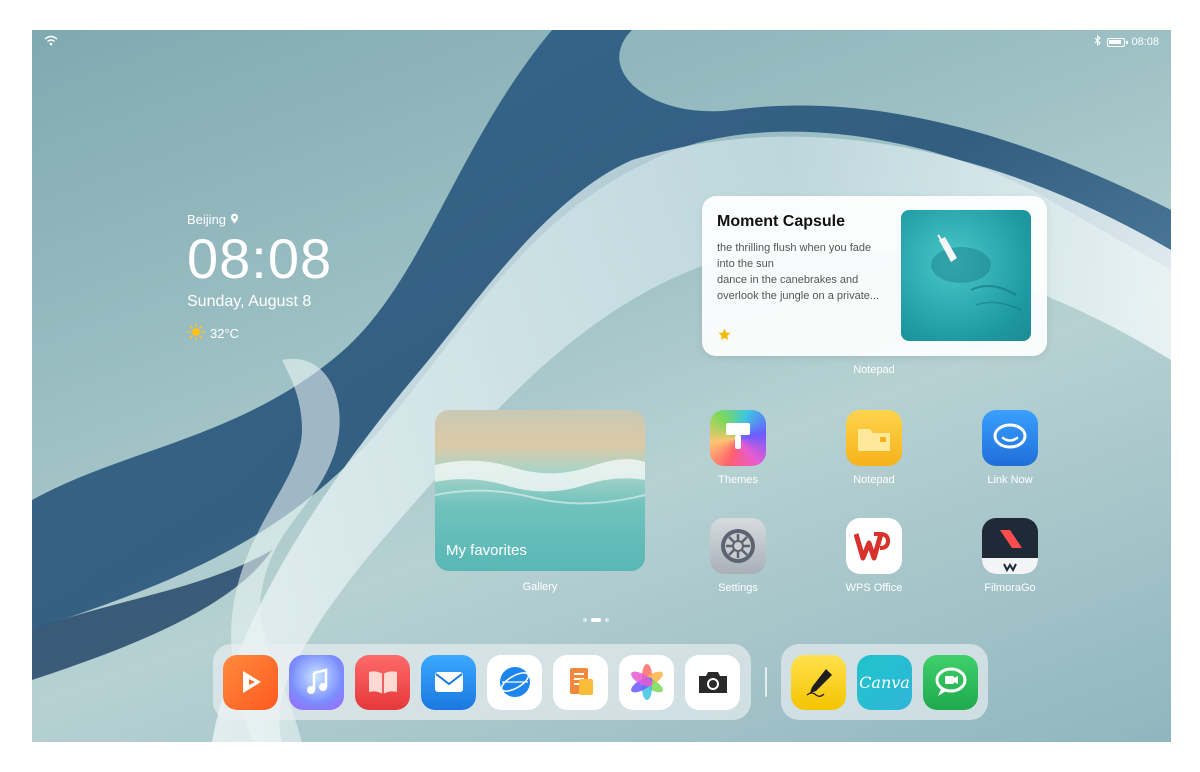 This screenshot has width=1200, height=772. Describe the element at coordinates (724, 337) in the screenshot. I see `star-icon` at that location.